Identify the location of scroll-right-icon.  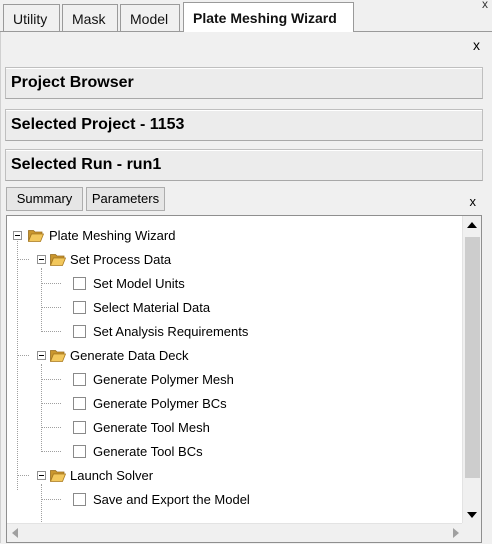
(456, 533).